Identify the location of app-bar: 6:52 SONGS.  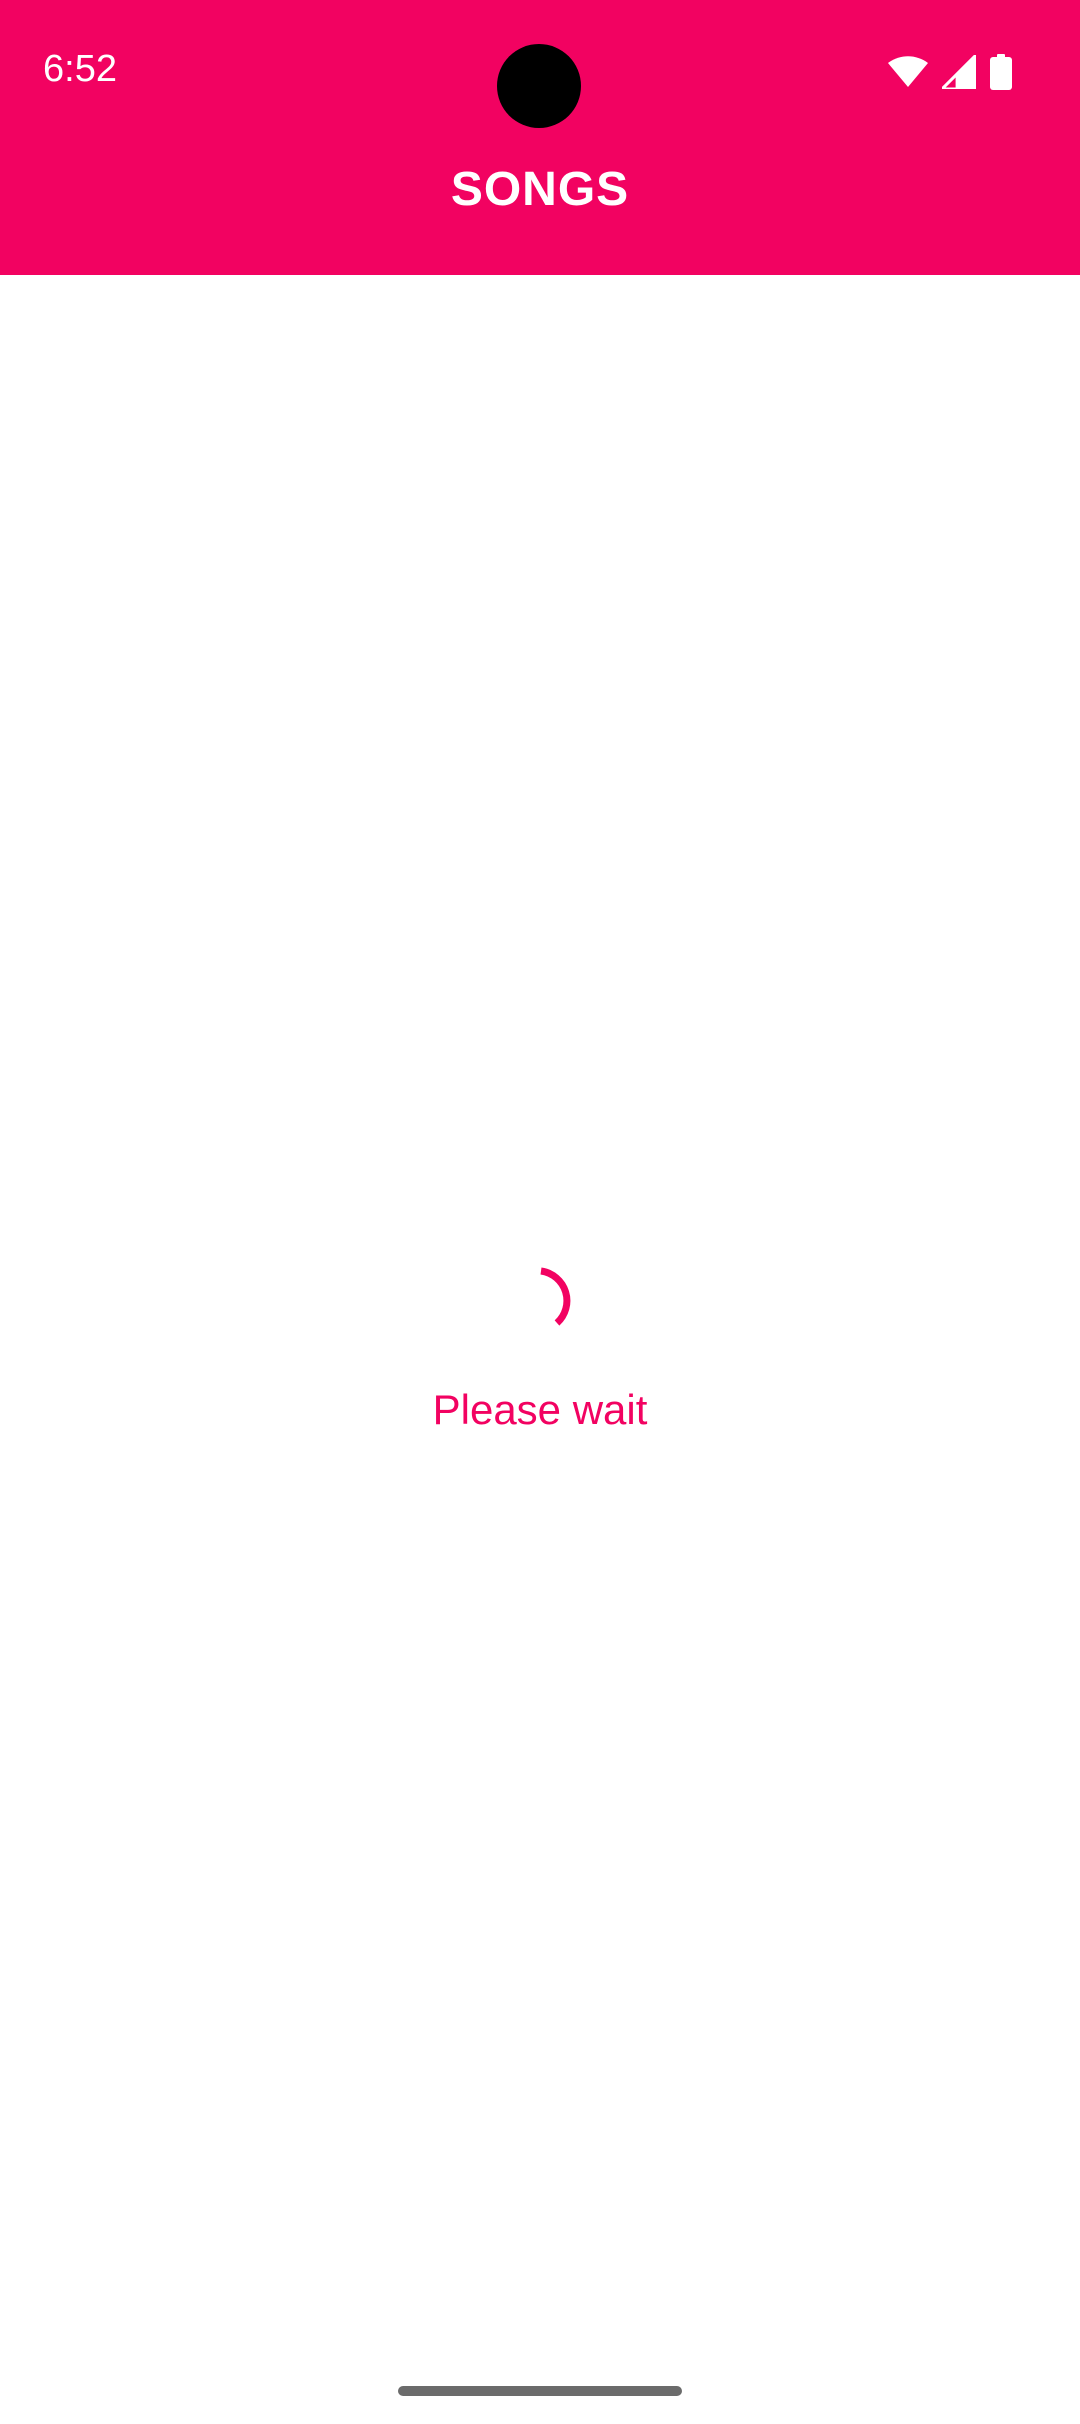
(540, 137).